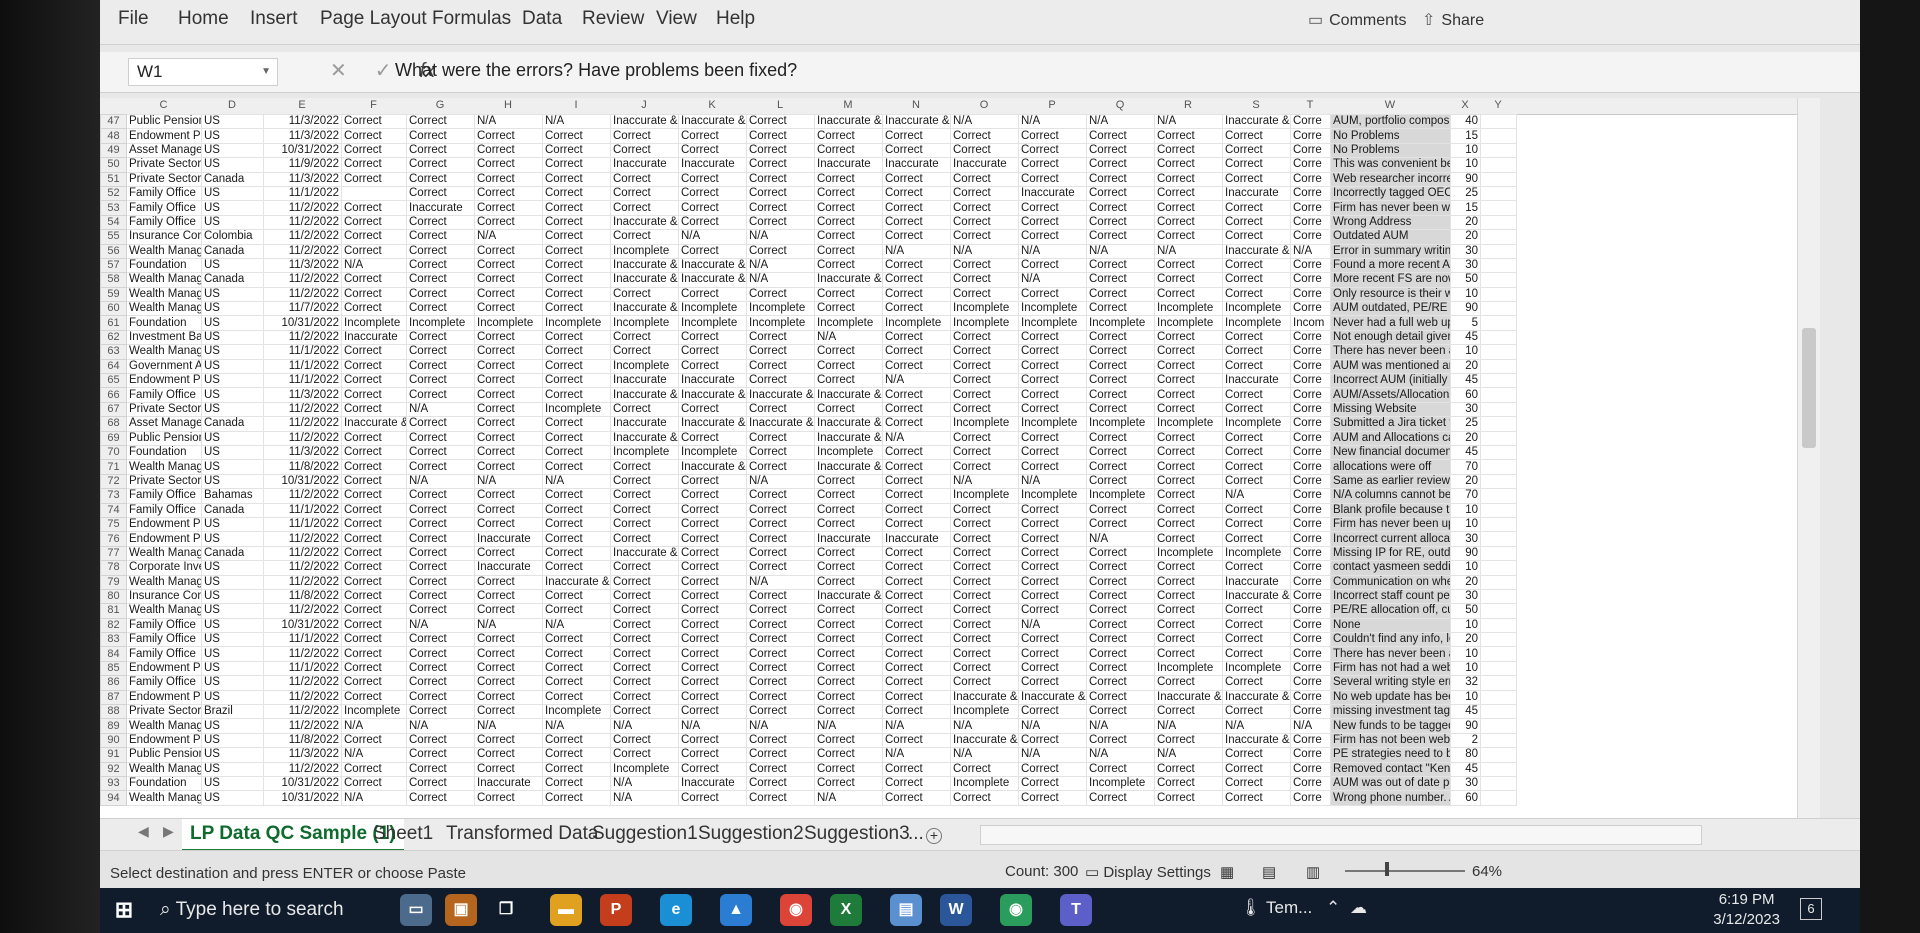 The width and height of the screenshot is (1920, 933). What do you see at coordinates (113, 510) in the screenshot?
I see `row-number: 74` at bounding box center [113, 510].